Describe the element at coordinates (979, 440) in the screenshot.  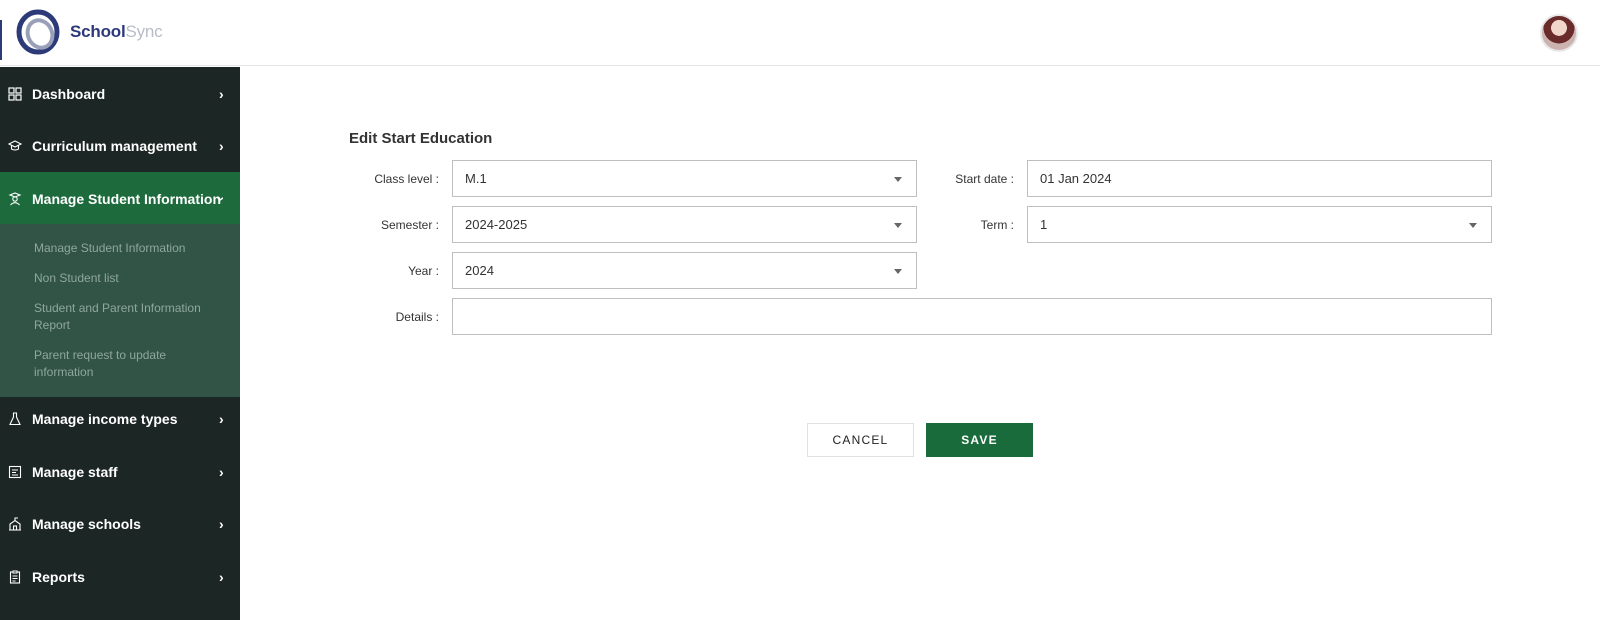
I see `save-button: SAVE` at that location.